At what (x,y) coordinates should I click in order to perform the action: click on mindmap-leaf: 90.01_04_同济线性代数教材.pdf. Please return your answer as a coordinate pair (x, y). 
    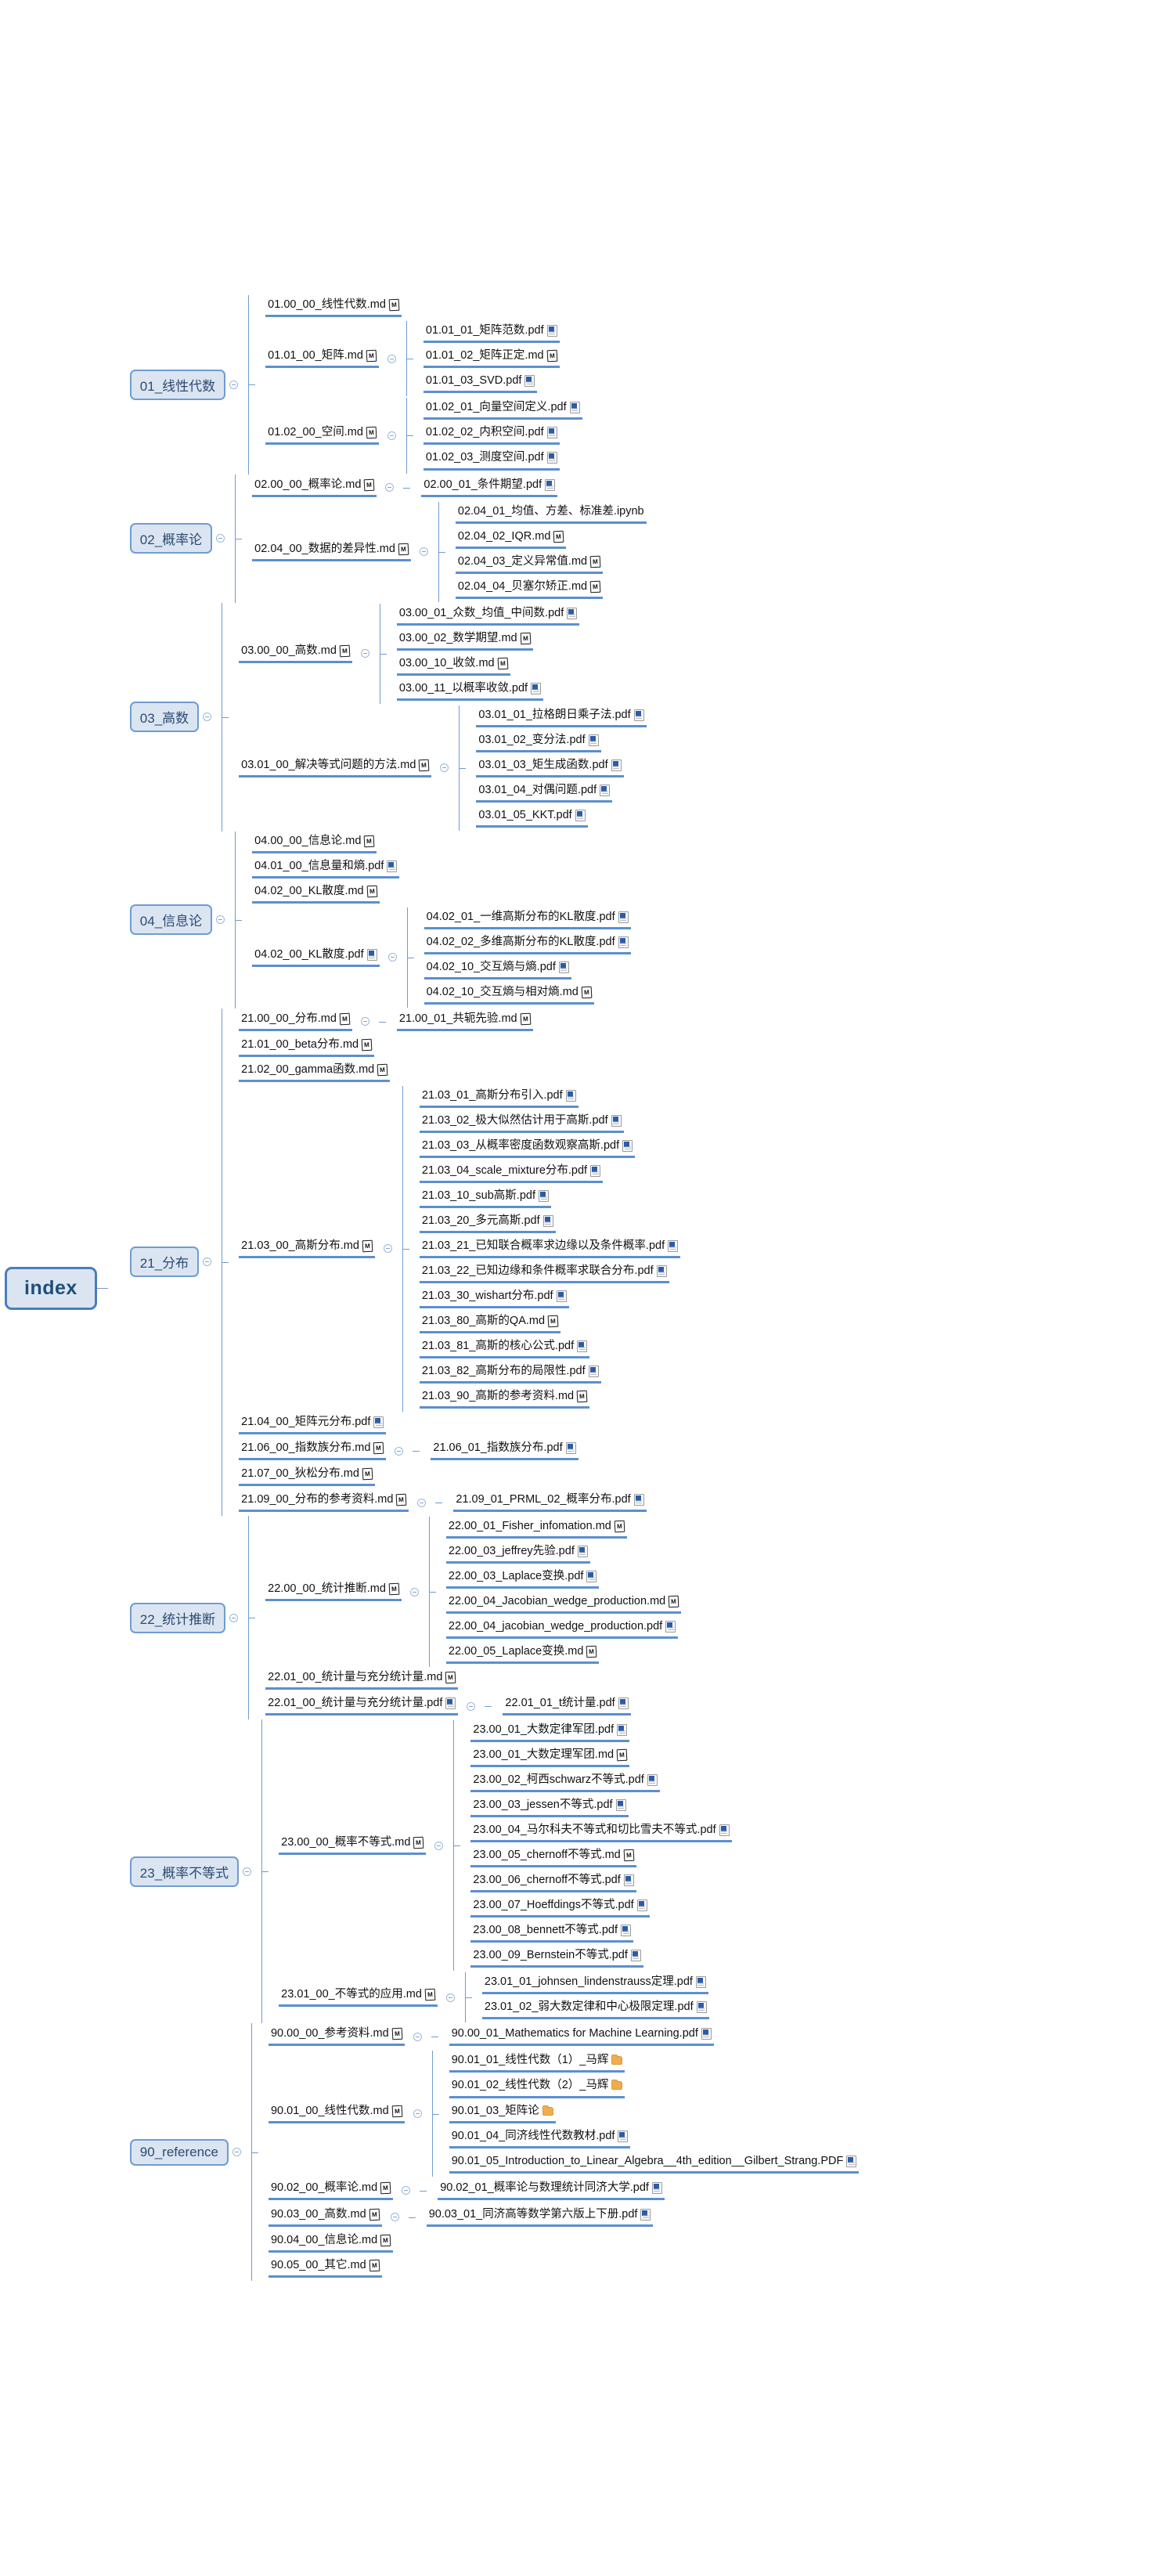
    Looking at the image, I should click on (540, 2137).